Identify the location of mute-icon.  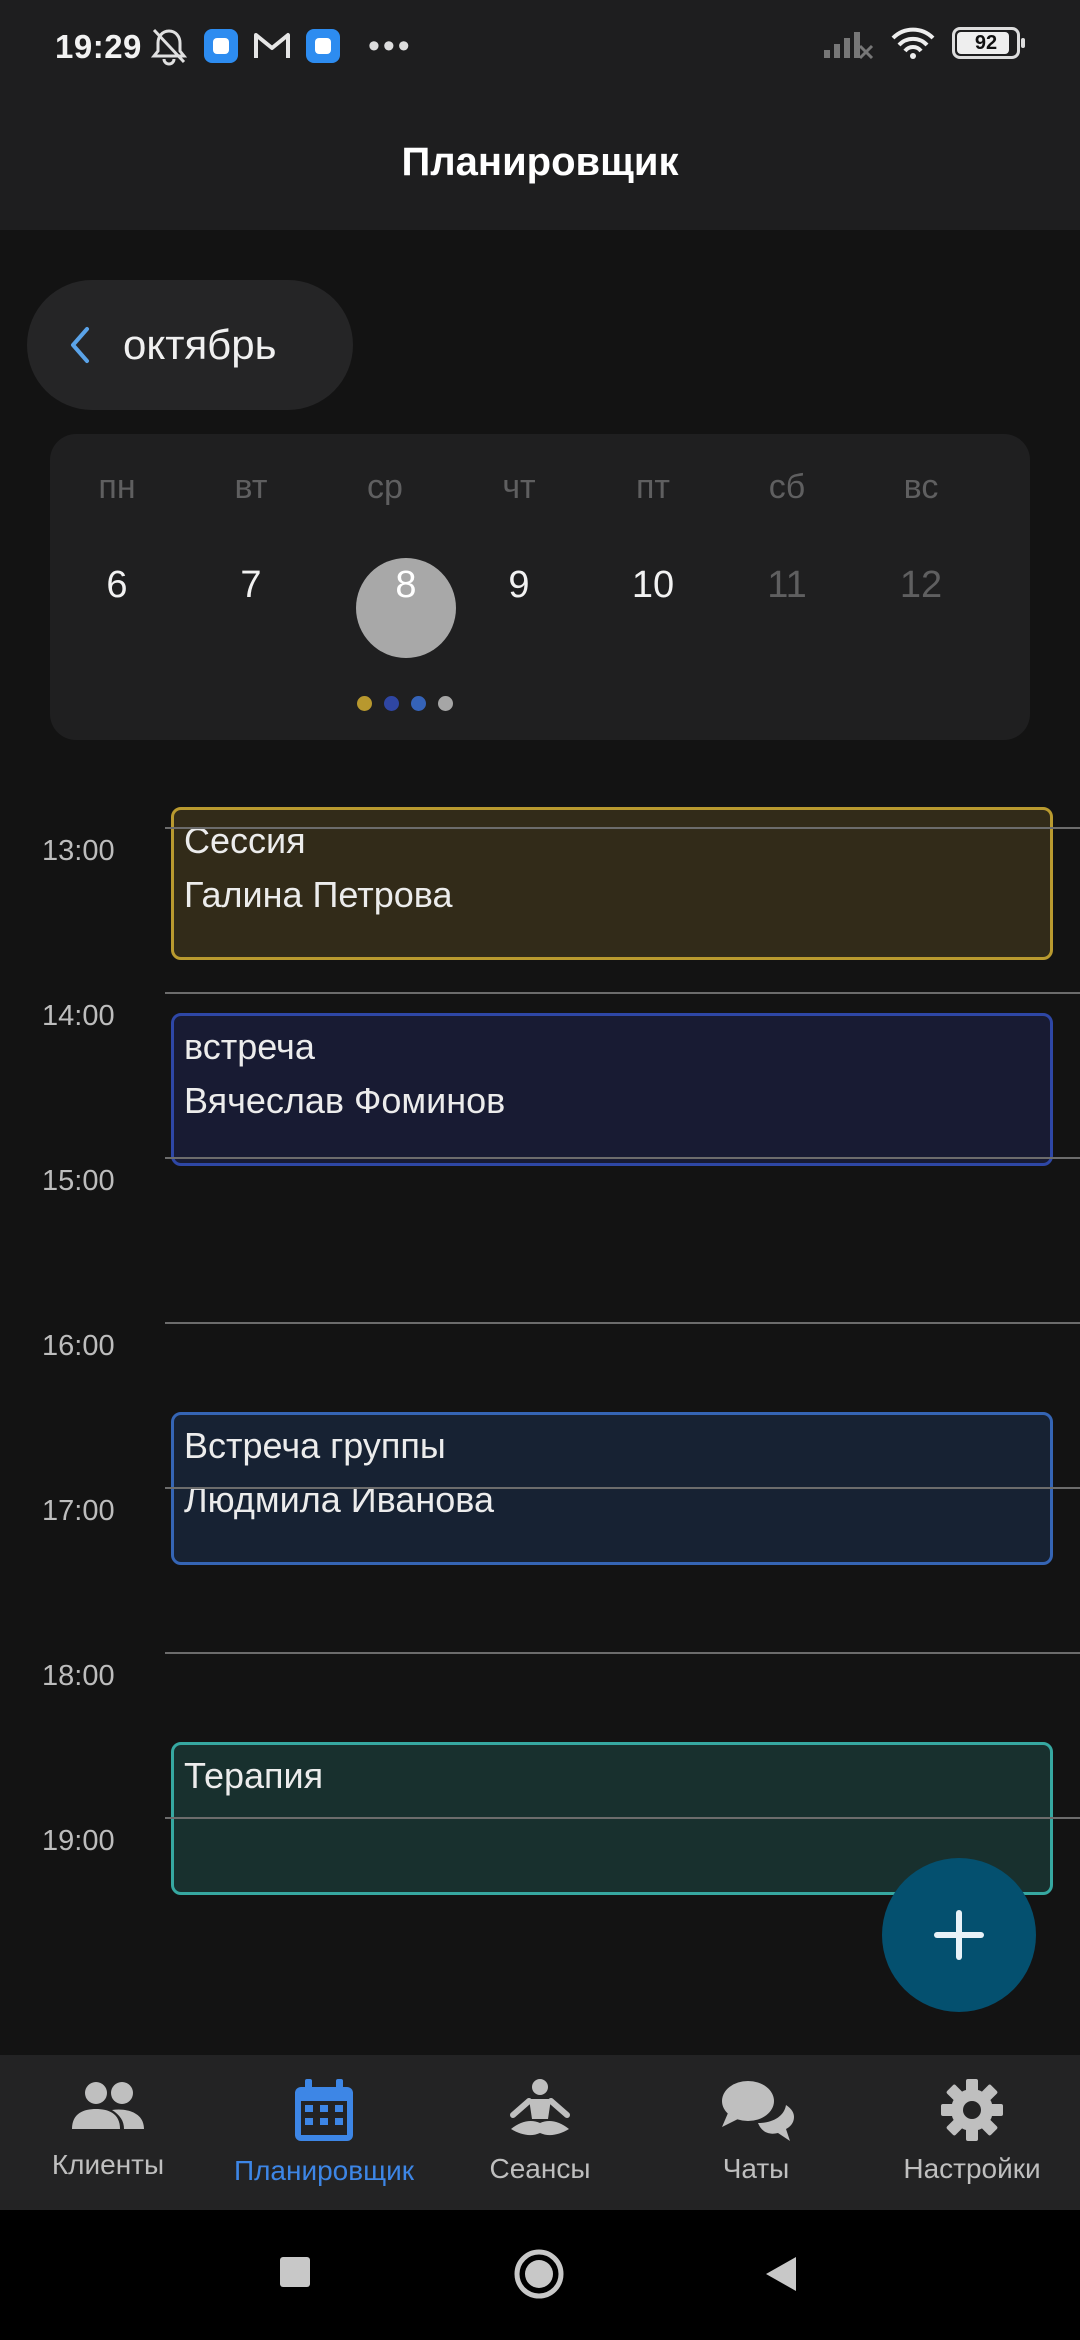
(169, 47).